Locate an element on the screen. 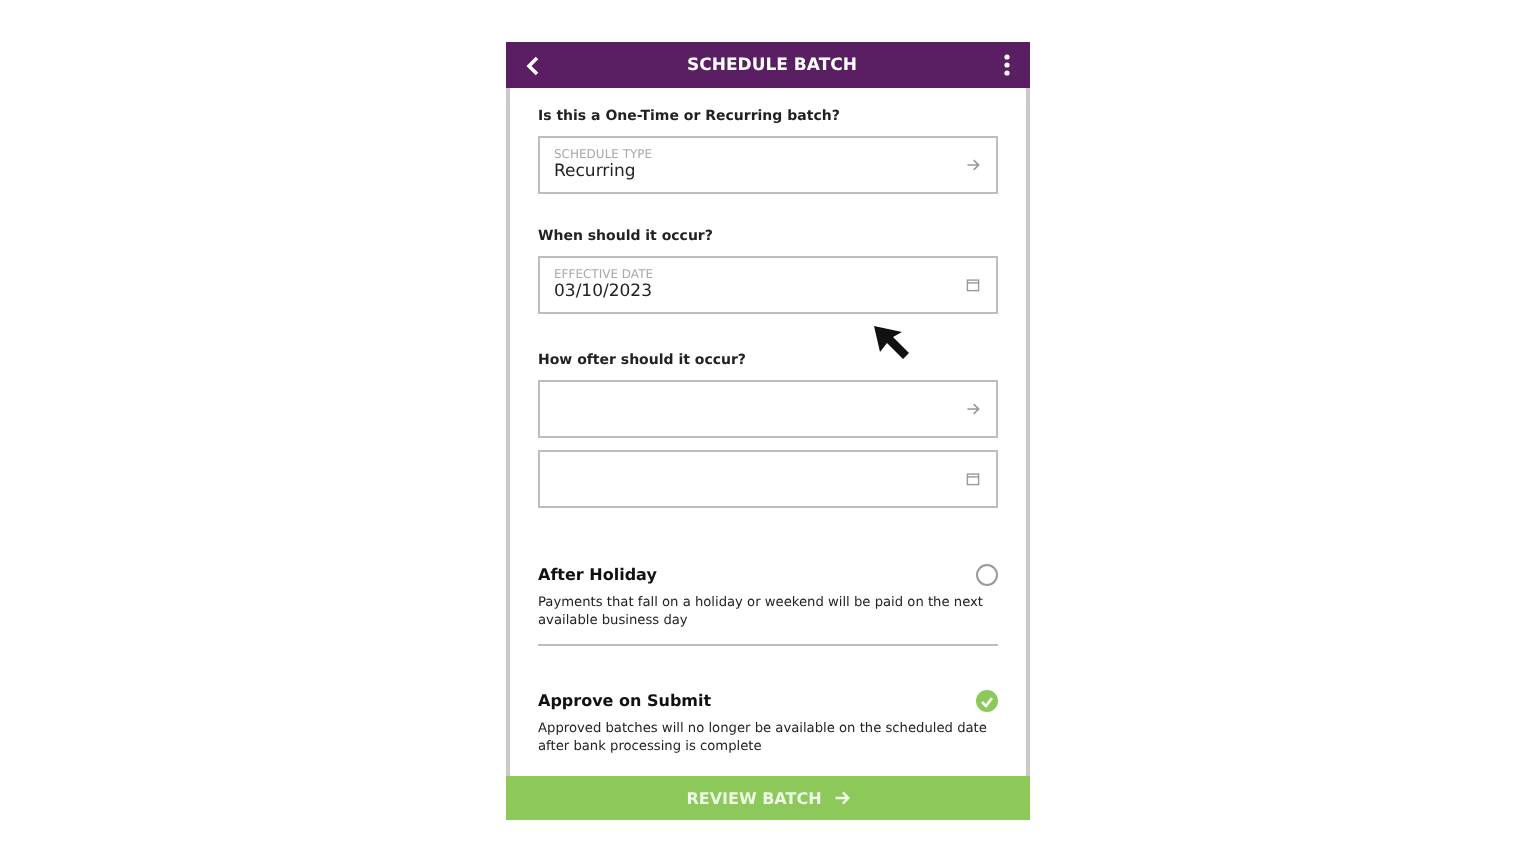  back-icon is located at coordinates (533, 65).